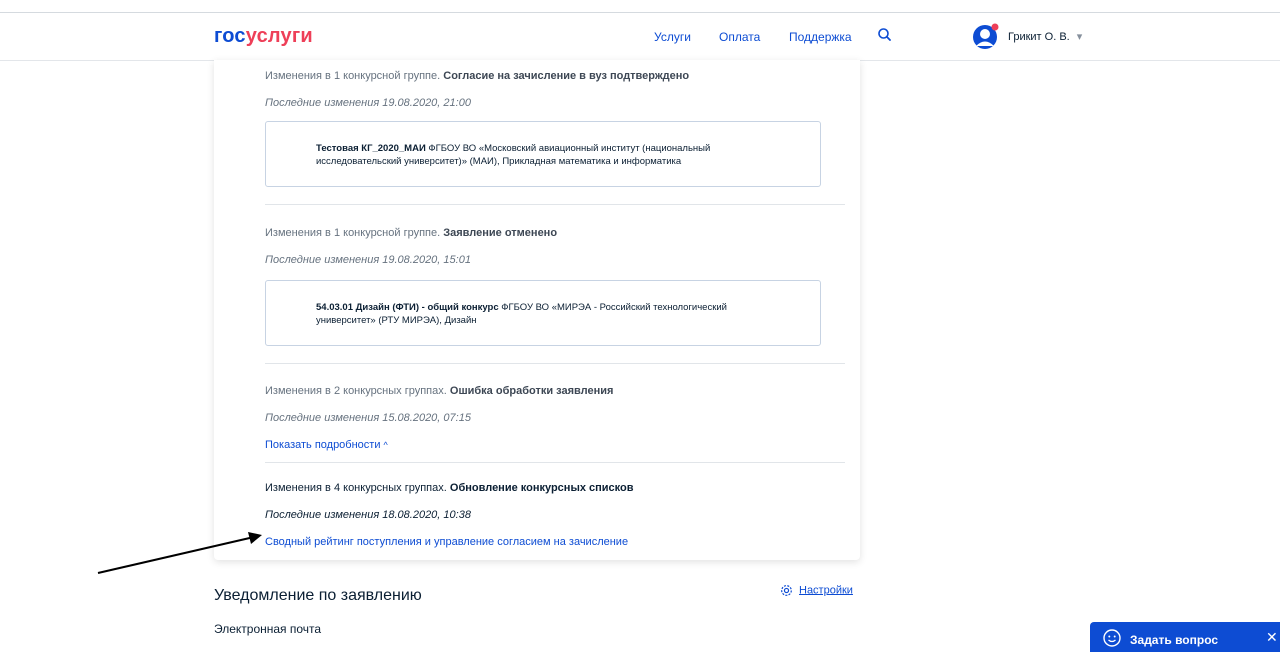 This screenshot has height=652, width=1280. I want to click on show-details-link: Показать подробности ^, so click(326, 445).